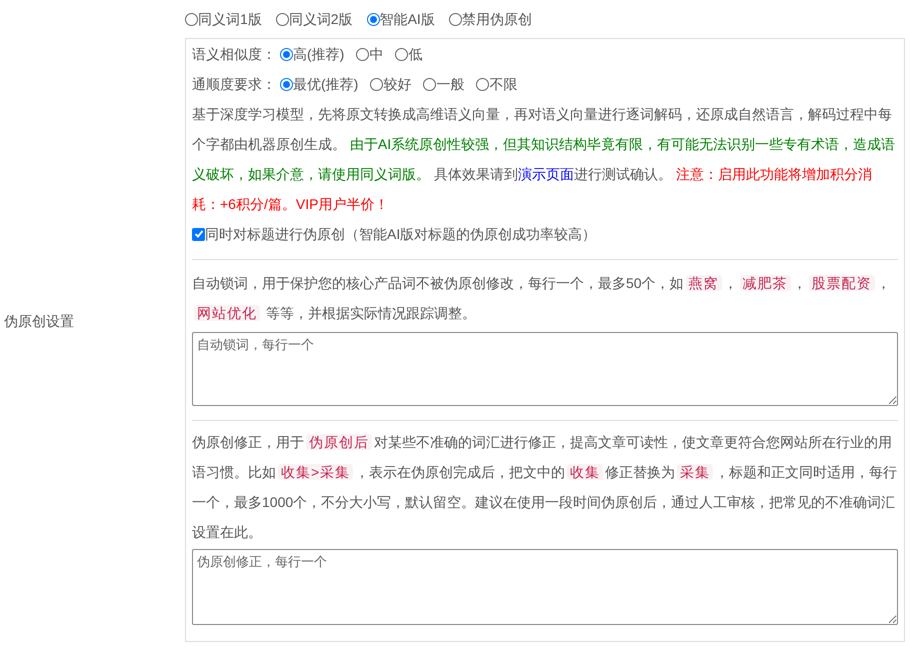  What do you see at coordinates (545, 487) in the screenshot?
I see `description-text: 伪原创修正，用于 伪原创后 对某些不准确的词汇进行修正，提高文章可读性，使文章更符合您网站所在行业的用语习惯。比如 收集>采集 ，表示在伪原创完成后，把文中的 收集 修正替换为 采集 ，标题和正文同时适用，每行一个，最多1000个，不分大小写，默认留空。建议在使用一段时间伪原创后，通过人工审核，把常见的不准确词汇设置在此。` at bounding box center [545, 487].